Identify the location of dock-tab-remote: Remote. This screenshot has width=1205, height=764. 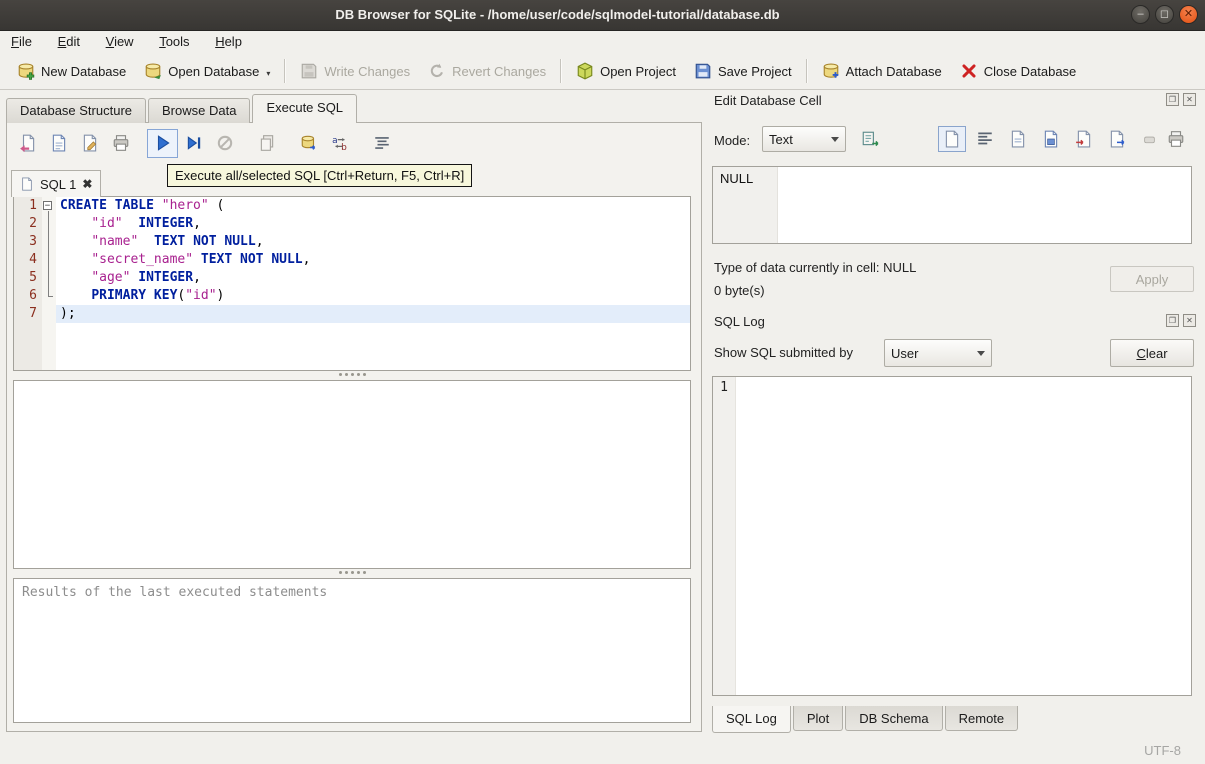
(981, 718).